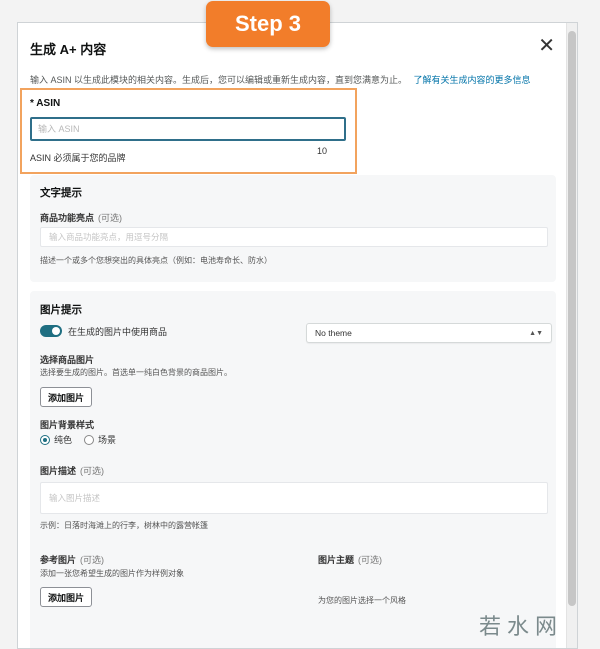  I want to click on use-product-label: 在生成的图片中使用商品, so click(118, 332).